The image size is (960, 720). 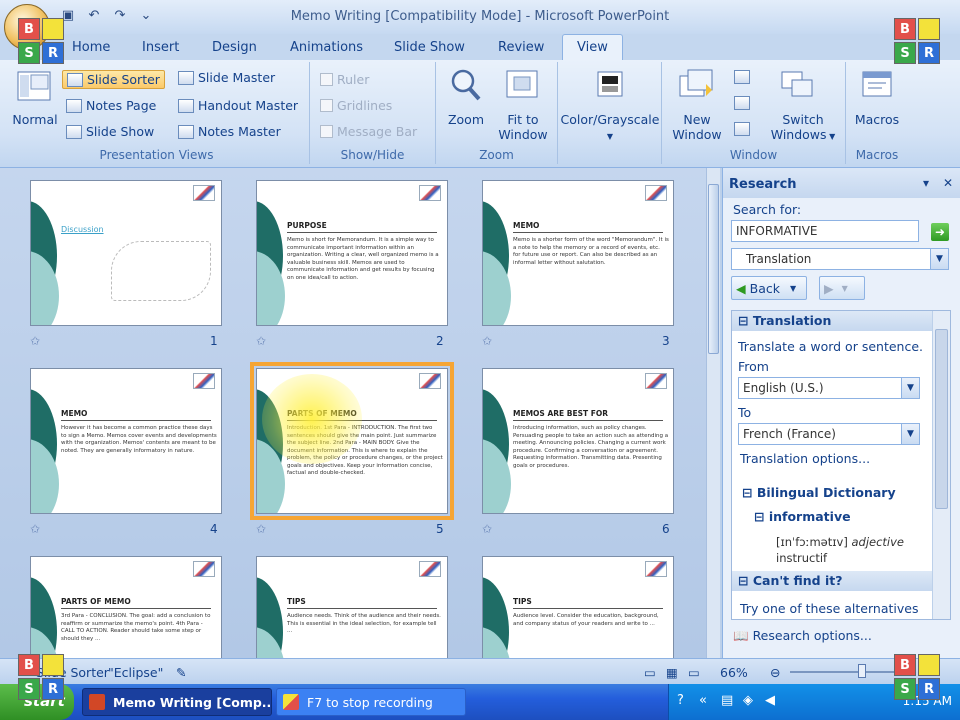 I want to click on cascade-icon, so click(x=742, y=103).